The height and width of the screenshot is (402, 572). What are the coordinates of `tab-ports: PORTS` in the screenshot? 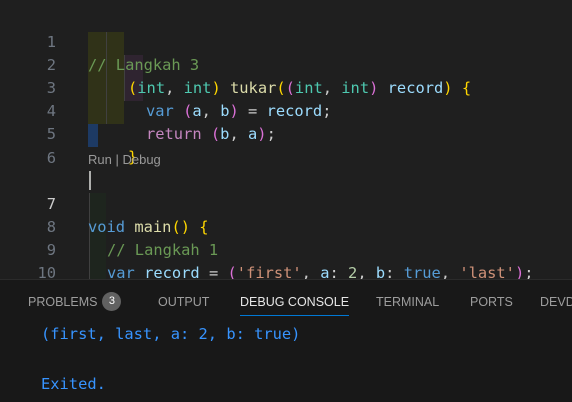 It's located at (491, 302).